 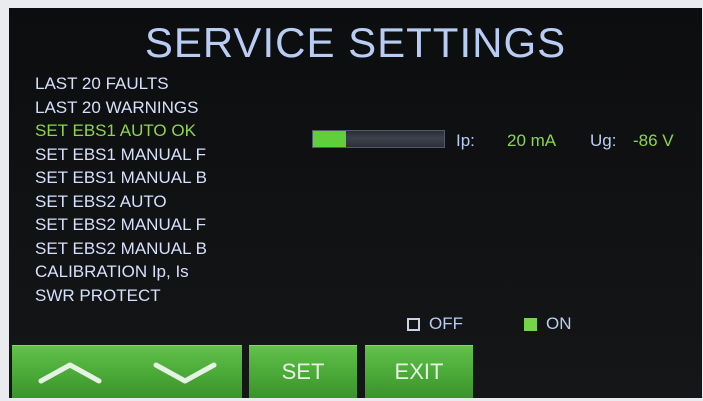 I want to click on ug-value: -86 V, so click(x=653, y=140).